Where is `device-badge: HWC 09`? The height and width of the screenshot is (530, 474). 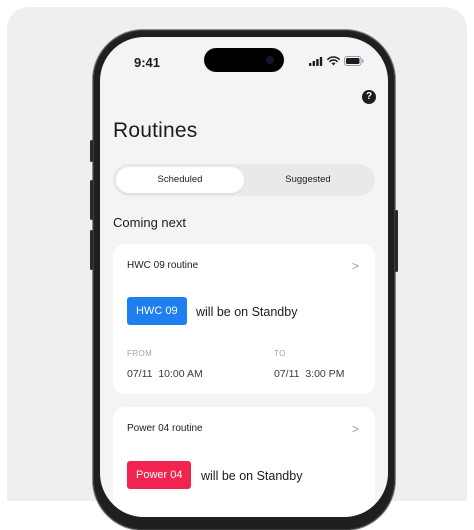
device-badge: HWC 09 is located at coordinates (157, 311).